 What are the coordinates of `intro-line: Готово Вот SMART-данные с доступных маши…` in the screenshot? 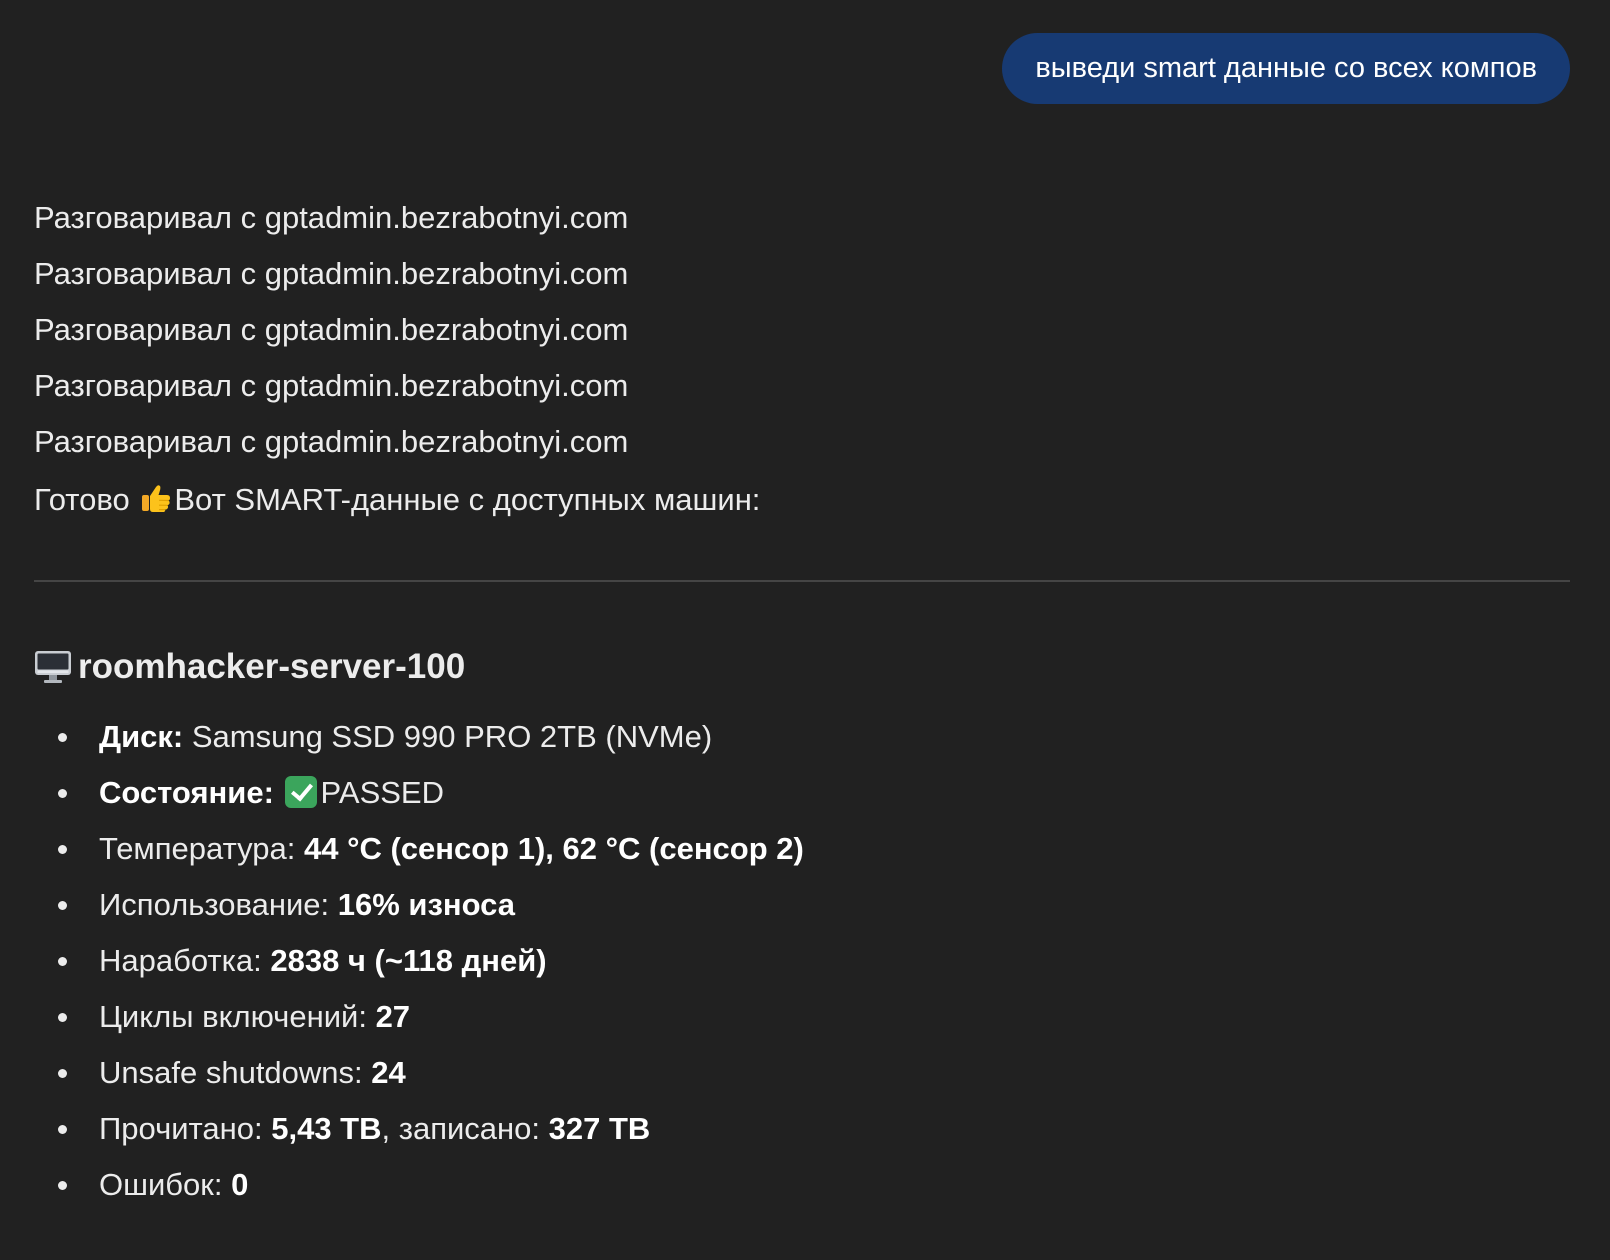 It's located at (802, 500).